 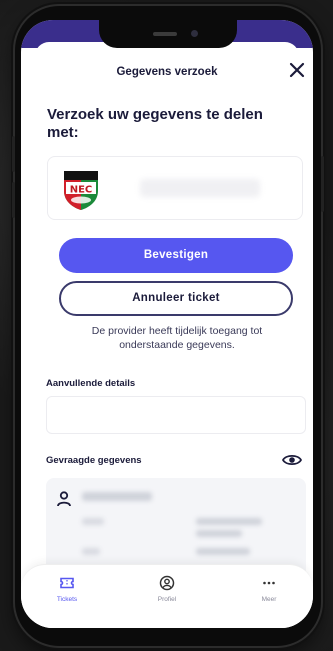 What do you see at coordinates (177, 331) in the screenshot?
I see `access-info-line1: De provider heeft tijdelijk toegang tot` at bounding box center [177, 331].